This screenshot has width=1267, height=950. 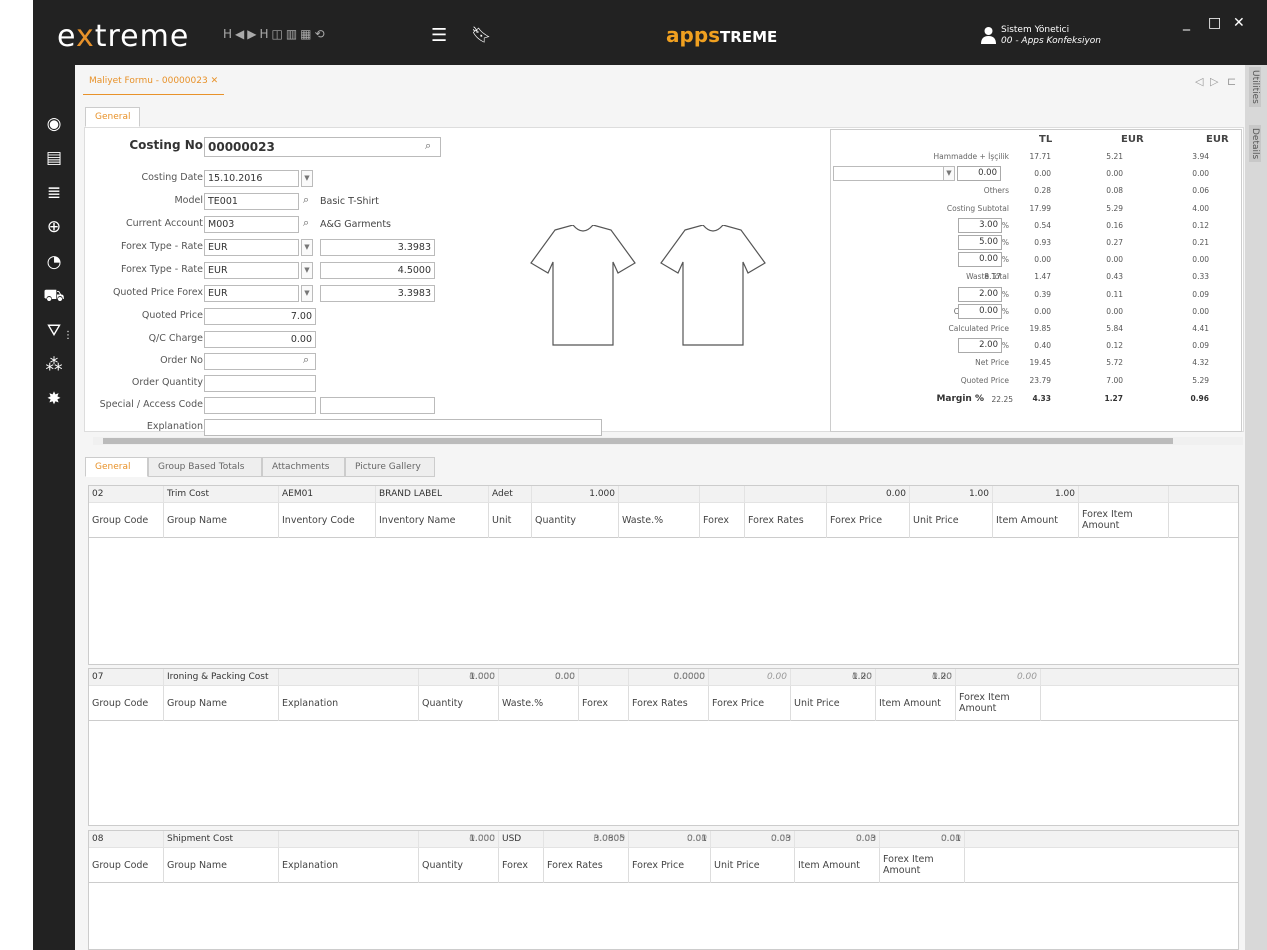 I want to click on details-tab: Details, so click(x=1255, y=144).